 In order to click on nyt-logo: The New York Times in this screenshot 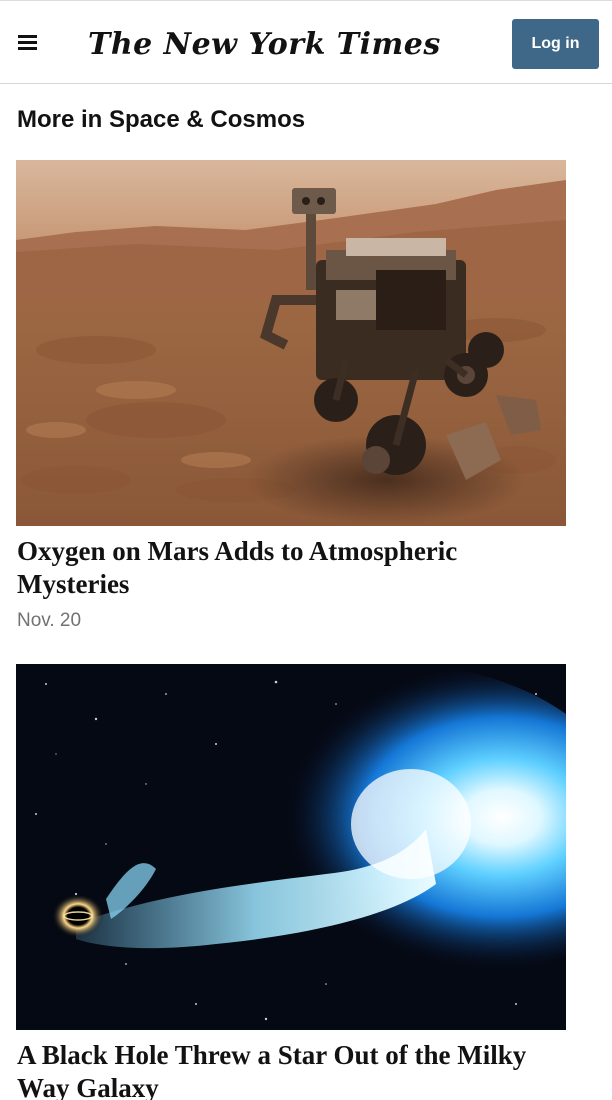, I will do `click(264, 45)`.